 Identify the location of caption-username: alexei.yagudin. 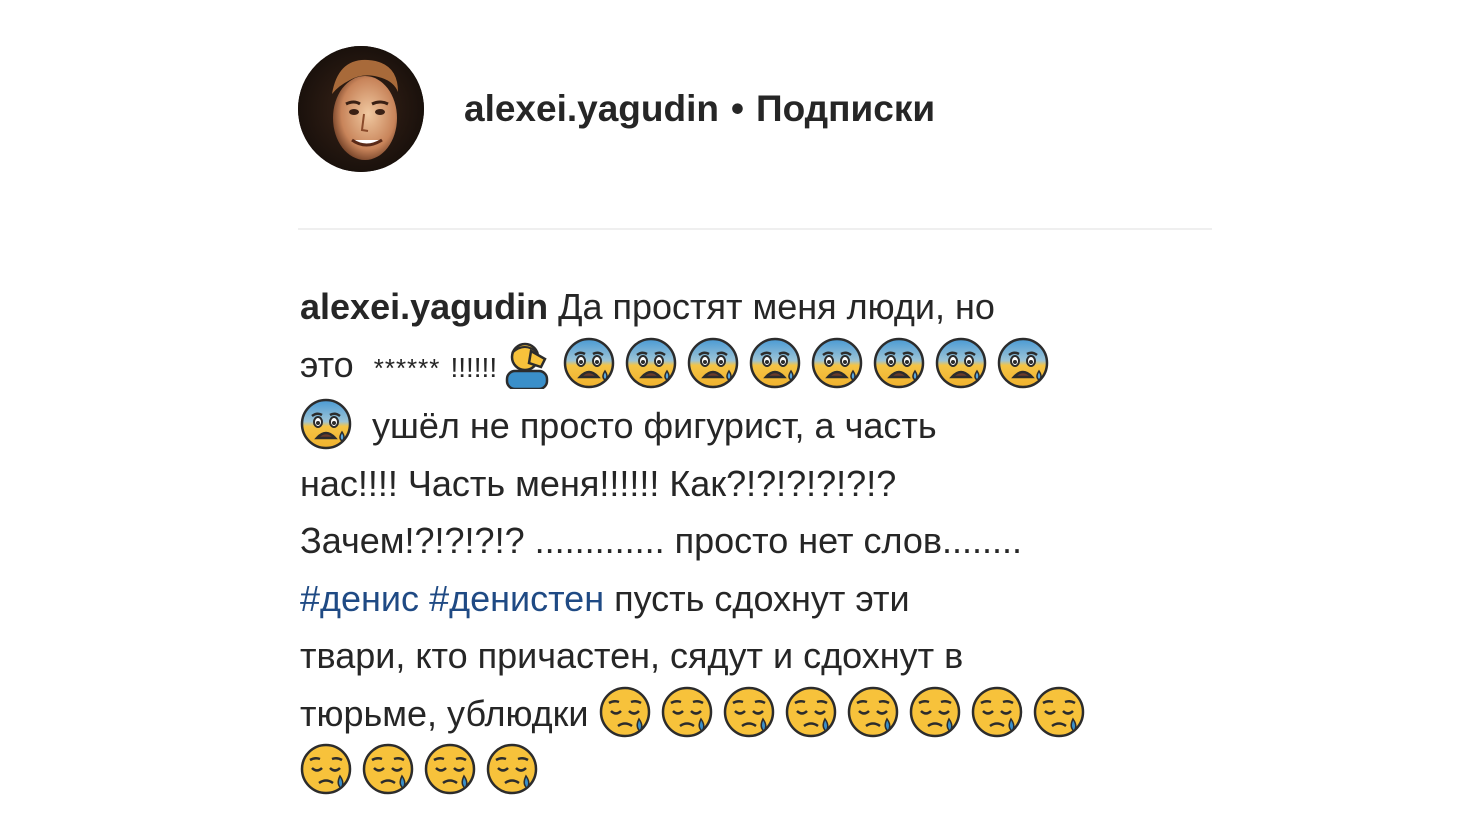
(424, 306).